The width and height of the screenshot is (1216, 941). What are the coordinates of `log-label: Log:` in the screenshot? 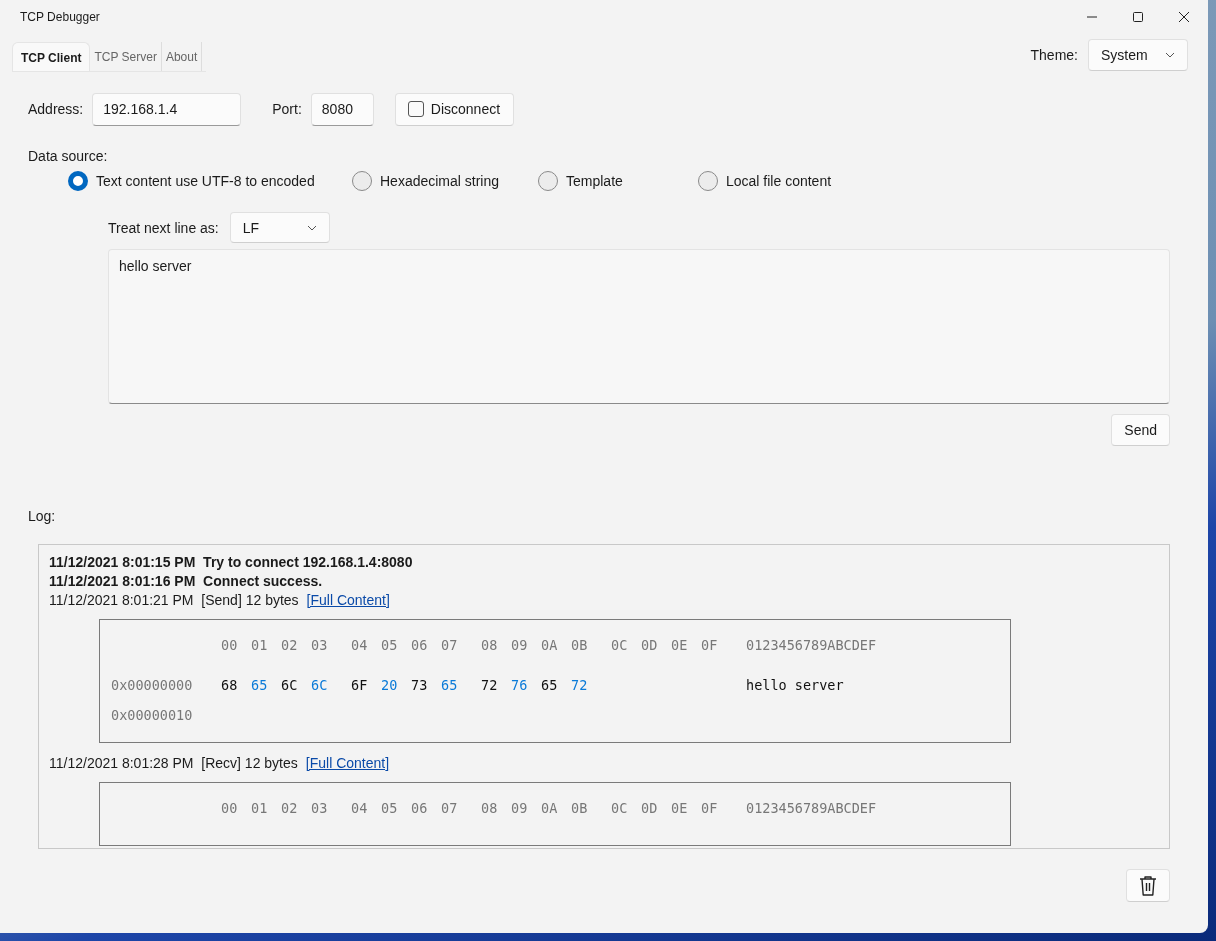 It's located at (42, 516).